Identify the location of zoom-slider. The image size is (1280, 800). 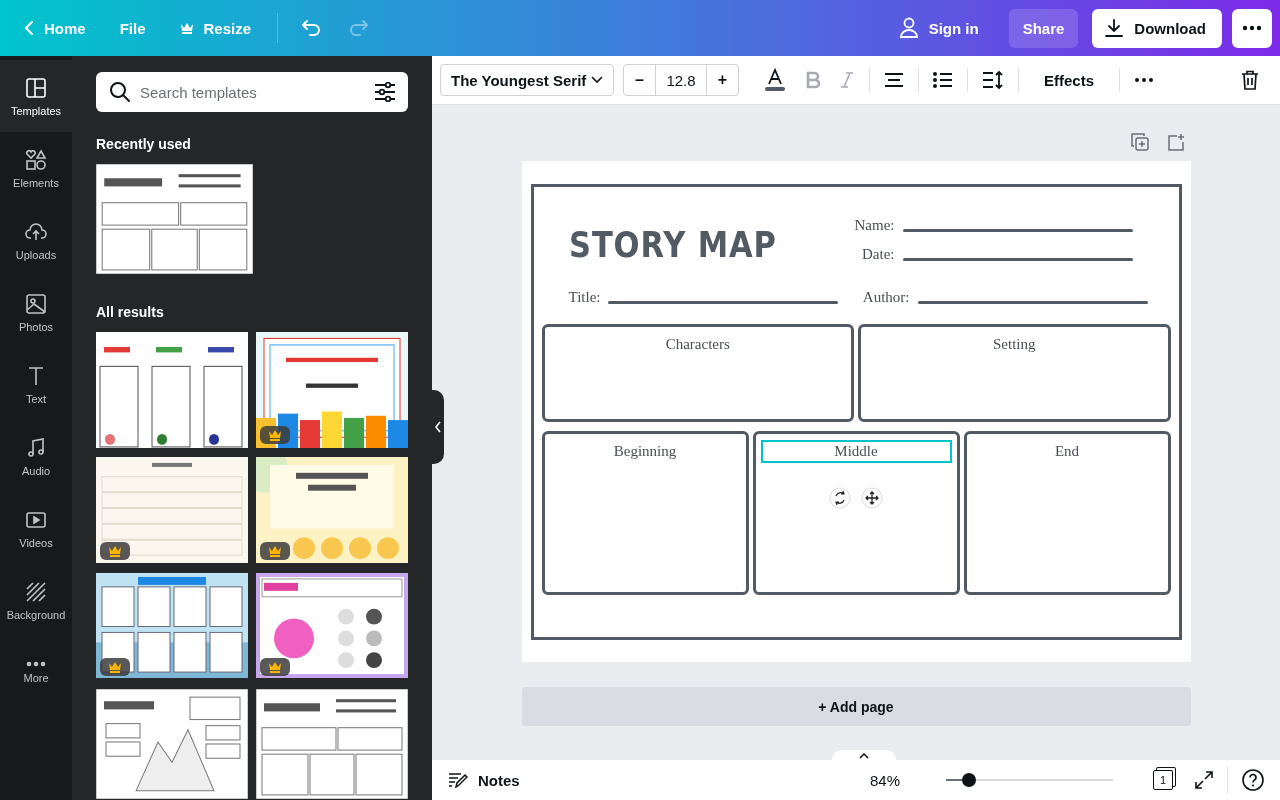
(1029, 780).